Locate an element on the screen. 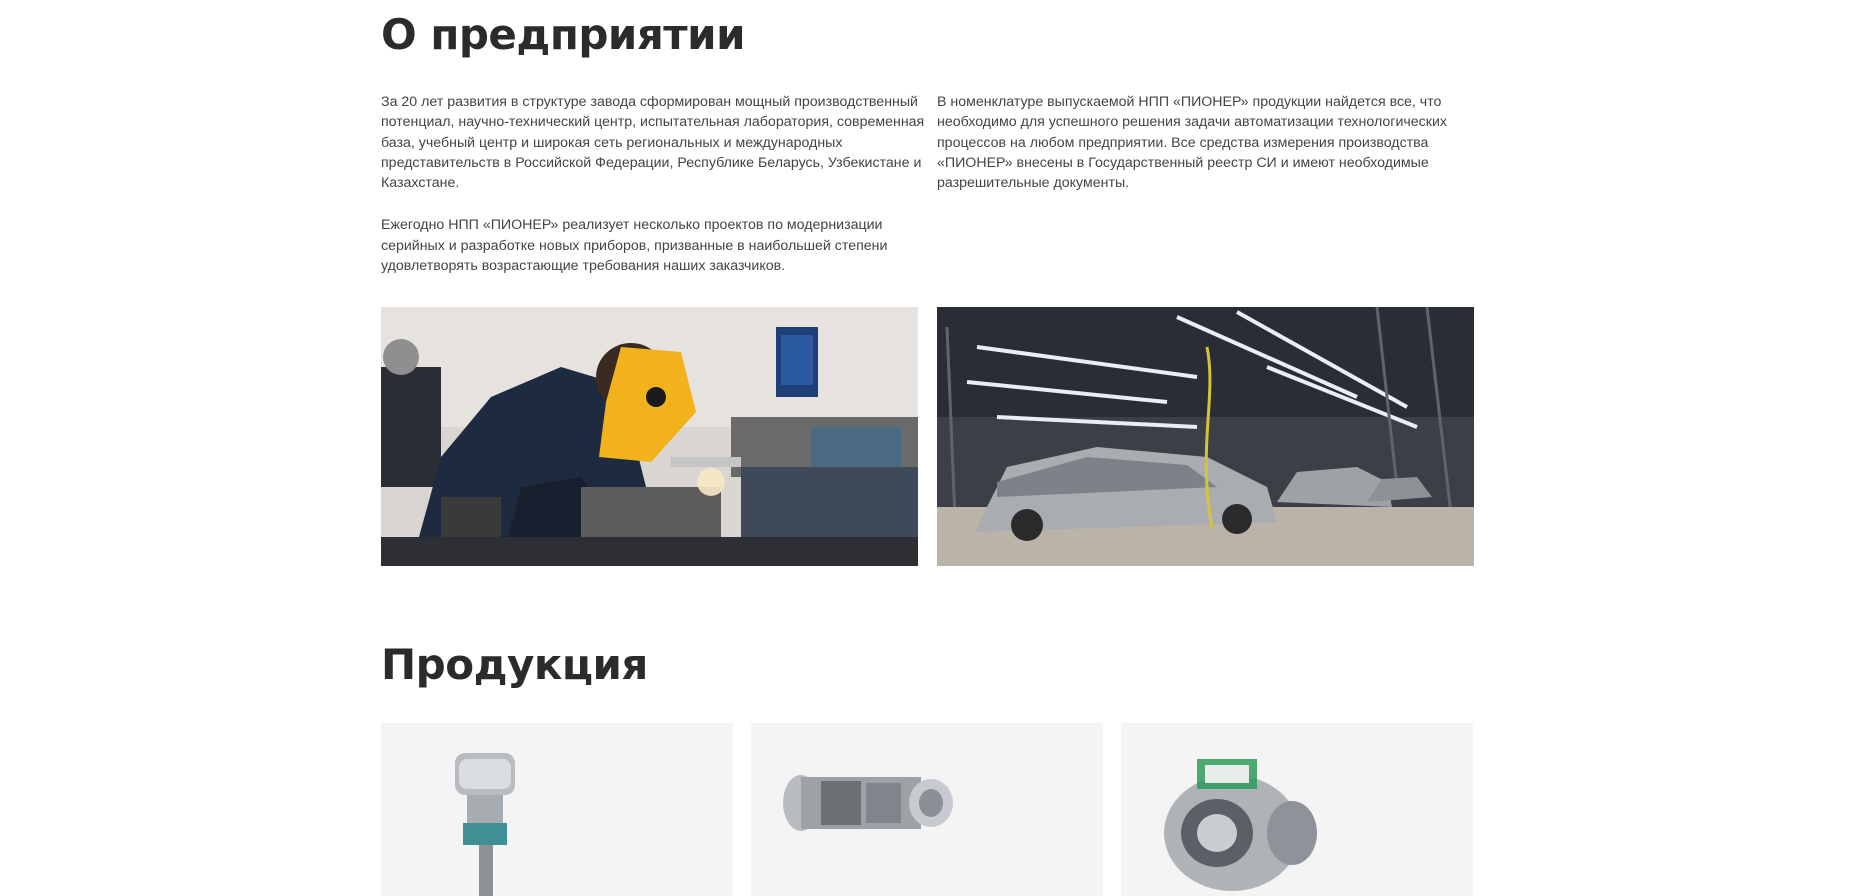 Image resolution: width=1864 pixels, height=896 pixels. car-assembly-line-photo is located at coordinates (1205, 436).